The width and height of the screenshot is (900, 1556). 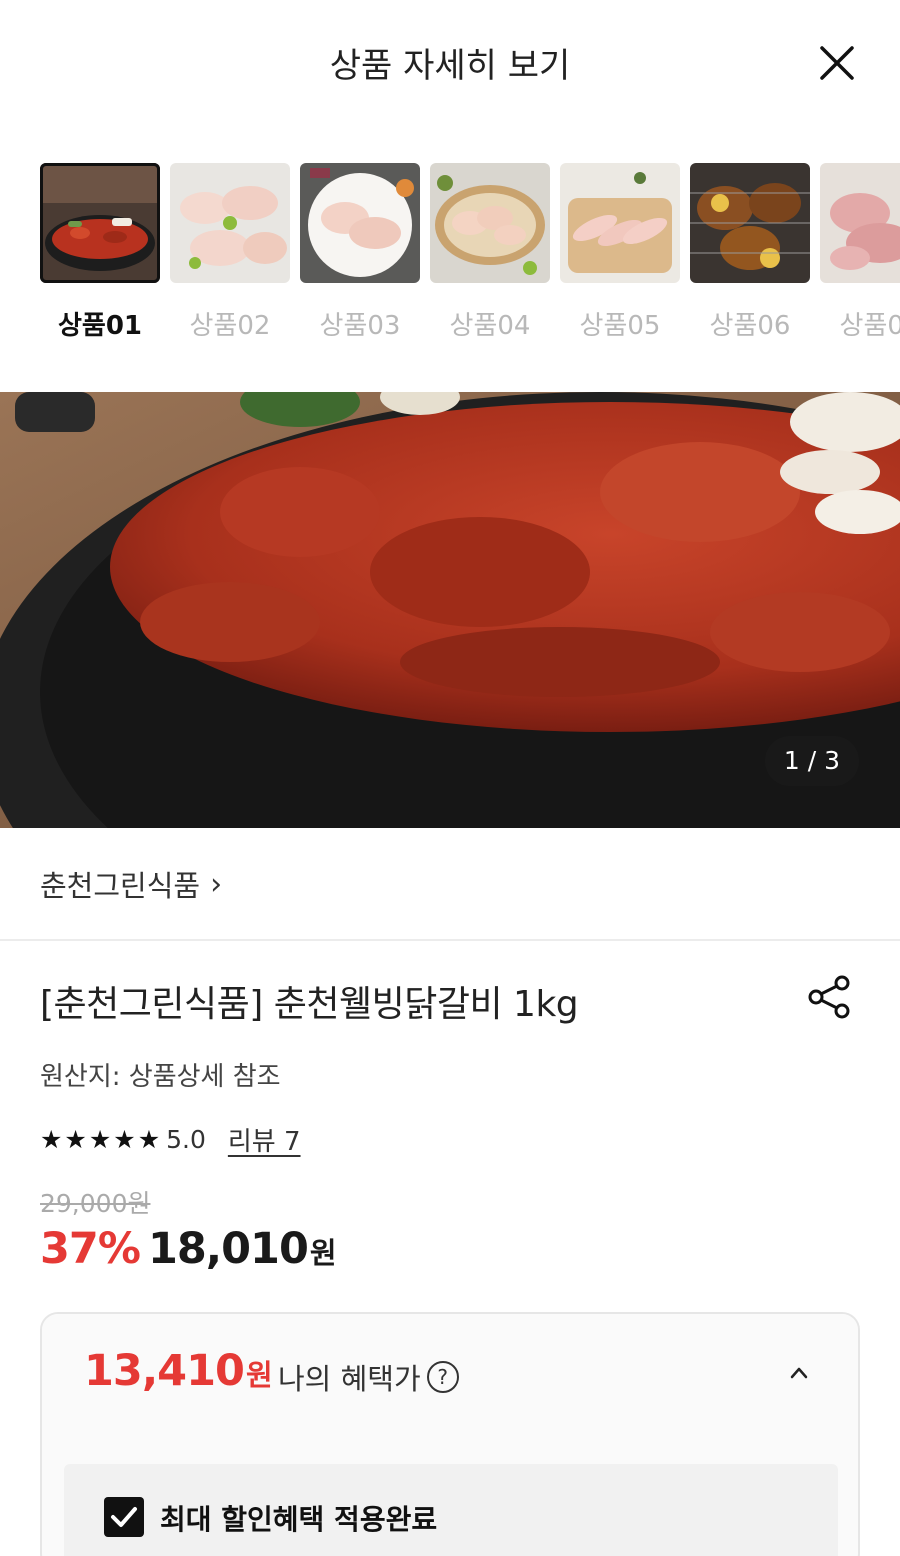 What do you see at coordinates (829, 997) in the screenshot?
I see `share-icon` at bounding box center [829, 997].